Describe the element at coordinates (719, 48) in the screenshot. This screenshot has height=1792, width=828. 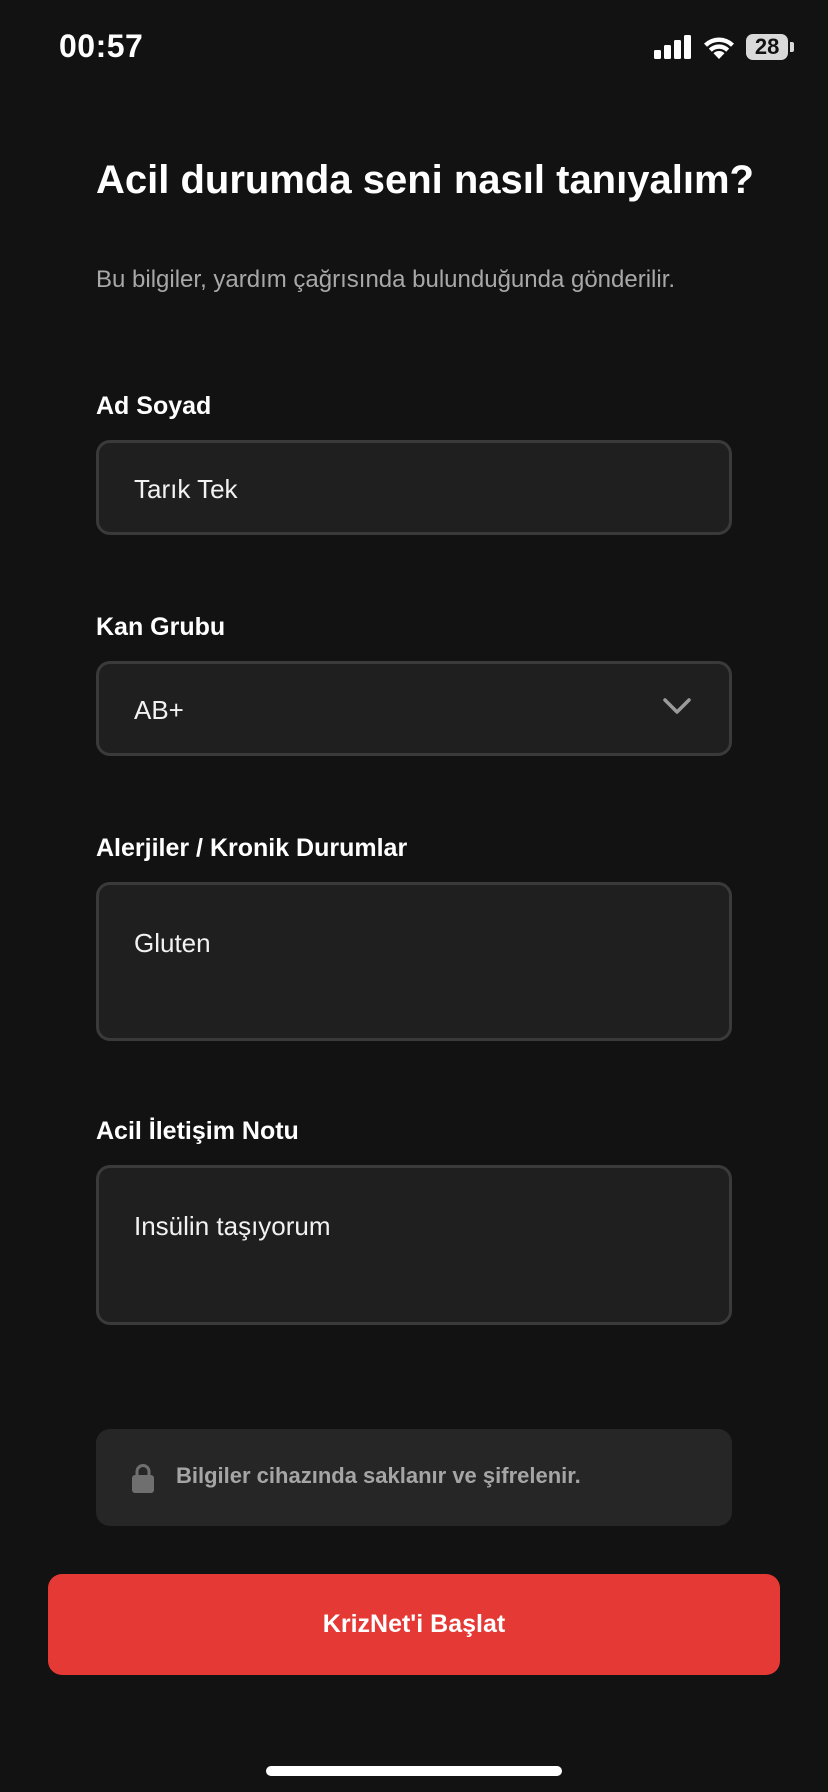
I see `wifi-icon` at that location.